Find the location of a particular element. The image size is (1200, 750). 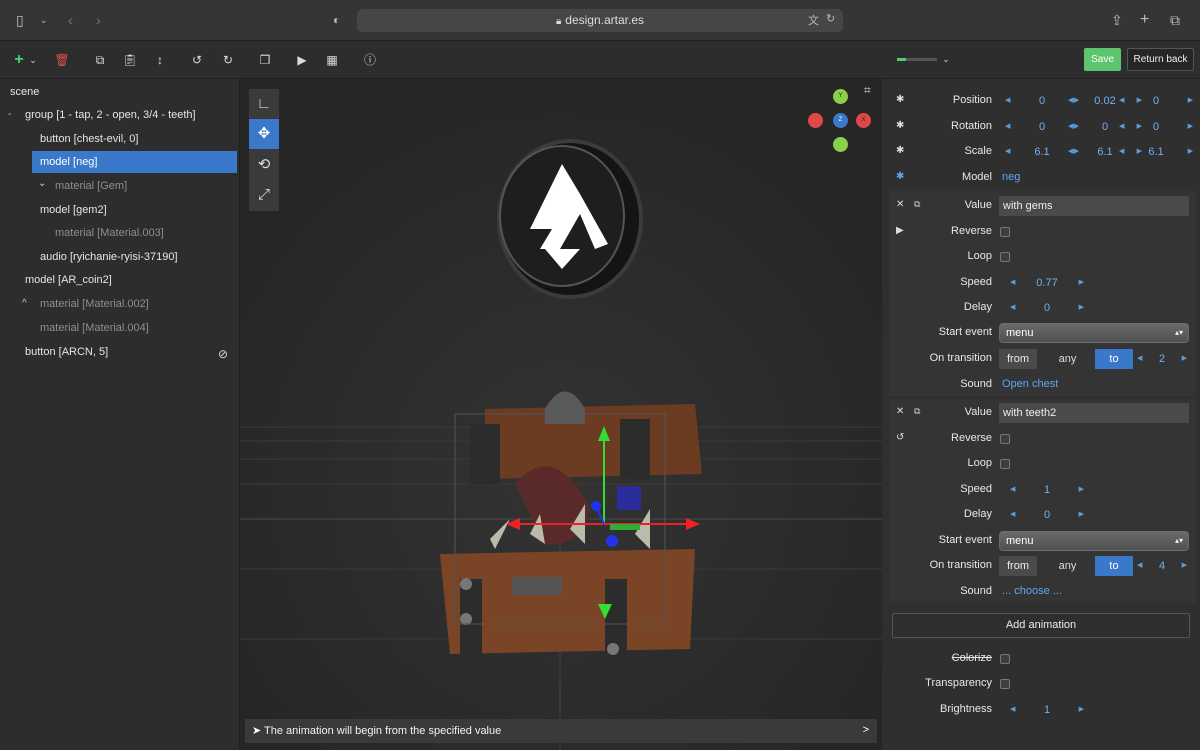

shield-icon: ◐ is located at coordinates (336, 20).